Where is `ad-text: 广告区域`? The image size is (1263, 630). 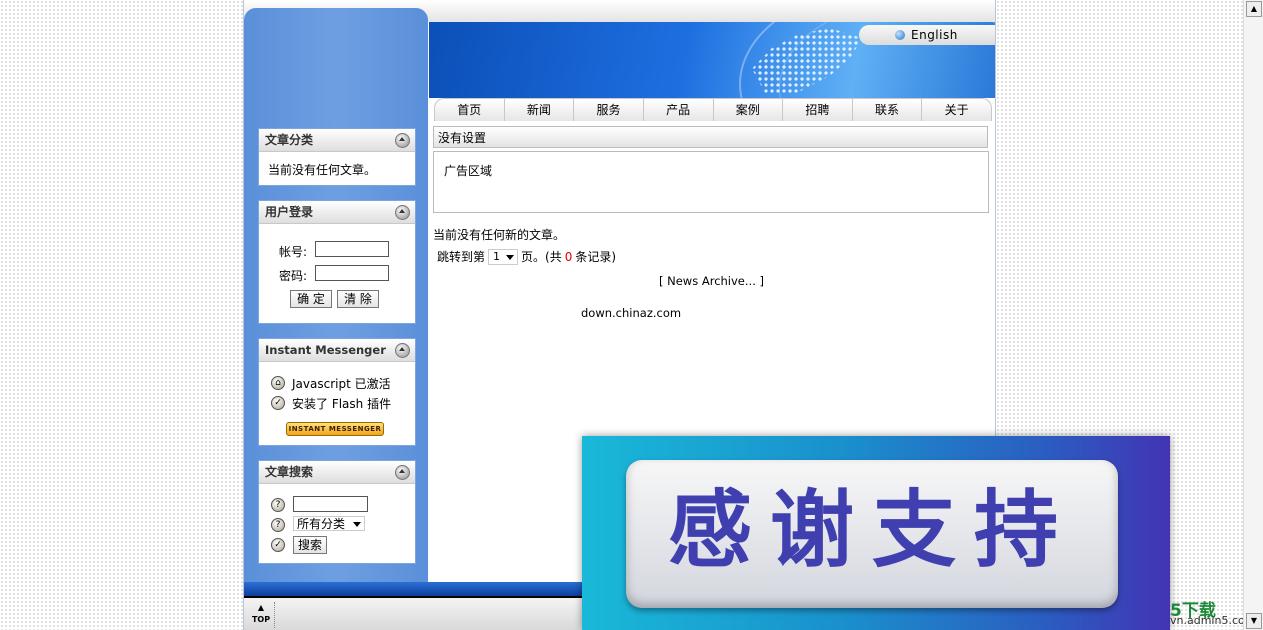
ad-text: 广告区域 is located at coordinates (468, 171).